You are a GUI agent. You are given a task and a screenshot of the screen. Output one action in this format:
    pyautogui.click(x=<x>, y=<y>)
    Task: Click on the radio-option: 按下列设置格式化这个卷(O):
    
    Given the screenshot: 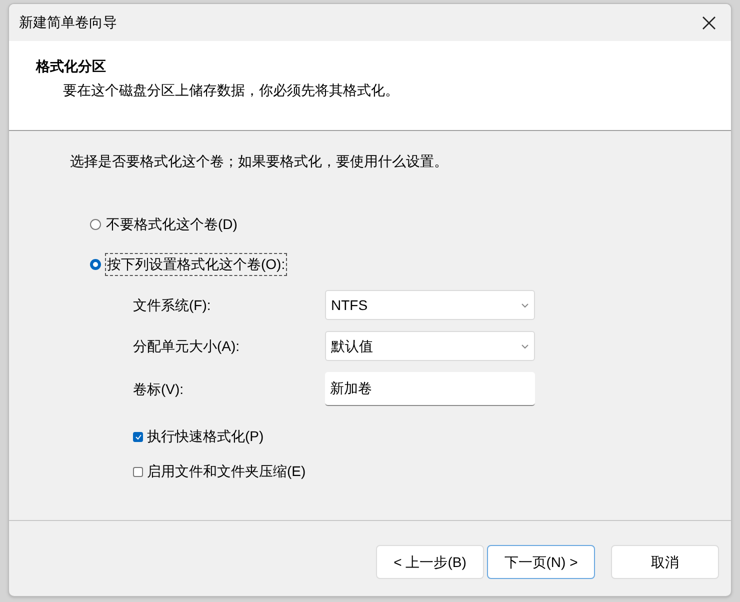 What is the action you would take?
    pyautogui.click(x=410, y=264)
    